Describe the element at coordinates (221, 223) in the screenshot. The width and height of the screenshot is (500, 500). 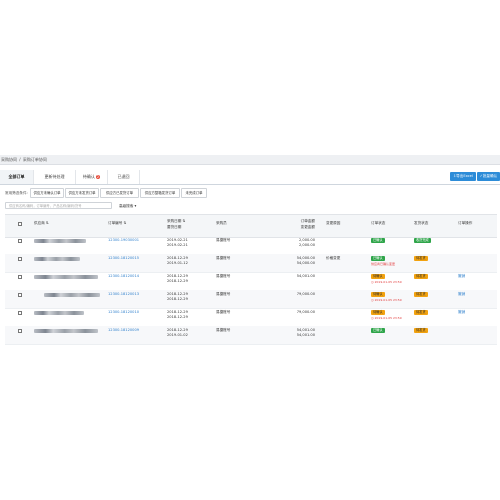
I see `header-buyer: 采购员` at that location.